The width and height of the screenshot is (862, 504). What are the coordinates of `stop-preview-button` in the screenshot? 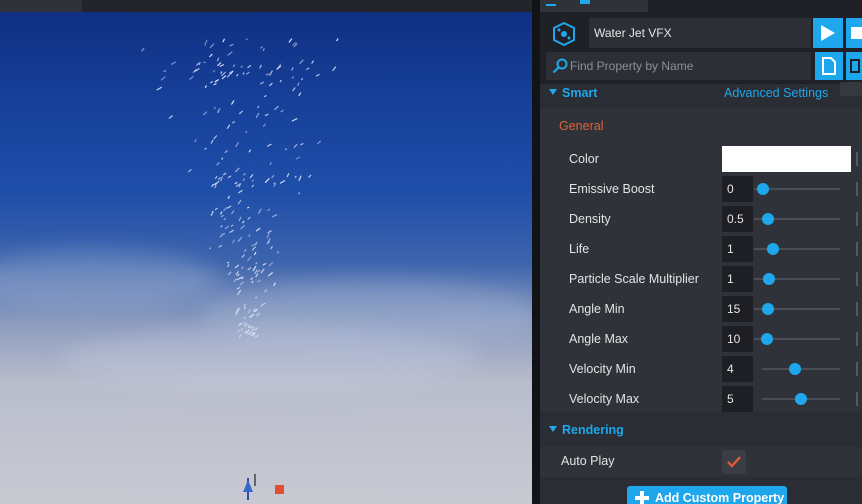 It's located at (854, 33).